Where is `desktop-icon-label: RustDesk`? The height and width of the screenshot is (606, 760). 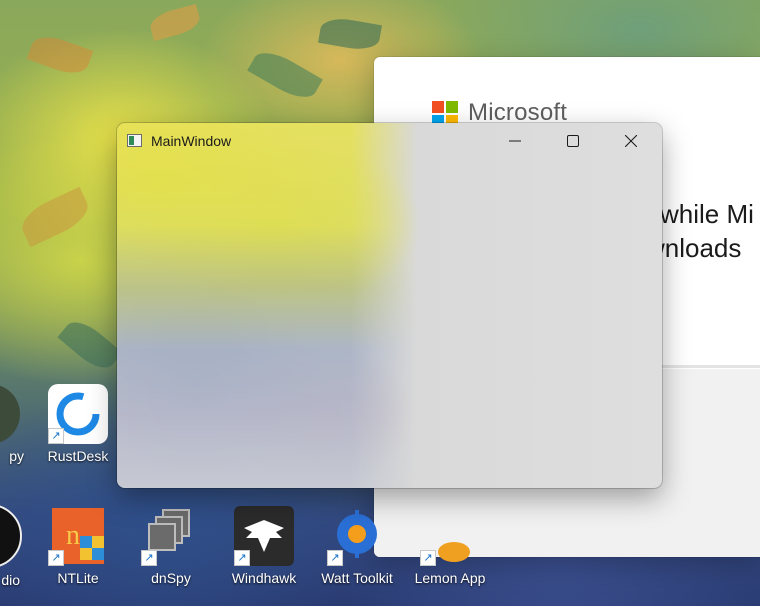 desktop-icon-label: RustDesk is located at coordinates (78, 456).